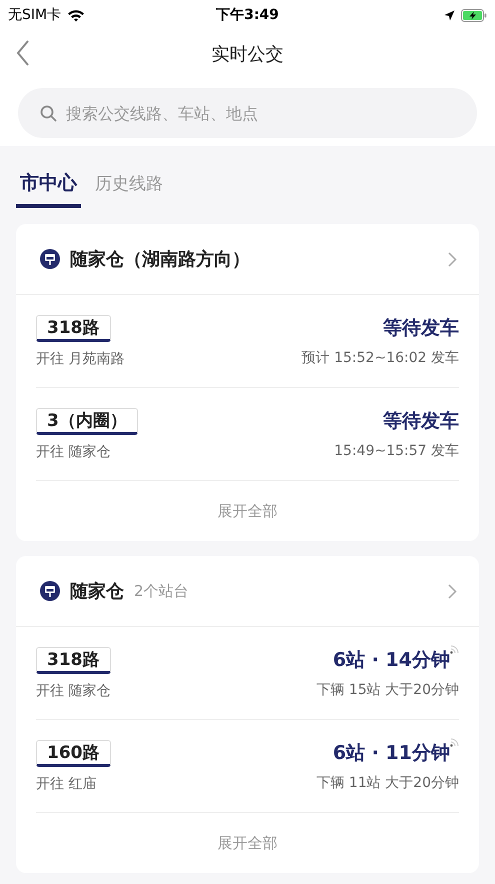 This screenshot has height=884, width=495. What do you see at coordinates (396, 451) in the screenshot?
I see `departure-detail: 15:49~15:57 发车` at bounding box center [396, 451].